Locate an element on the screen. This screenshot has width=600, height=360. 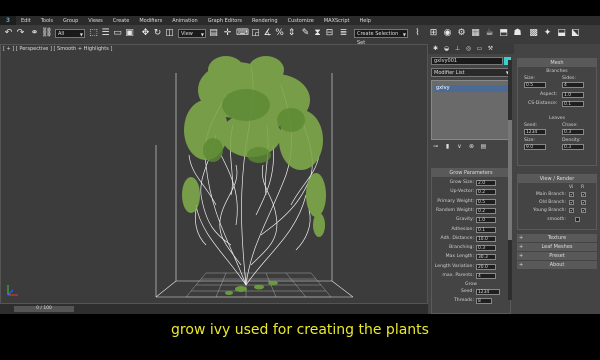
select-object-icon: ⬚ is located at coordinates (93, 33).